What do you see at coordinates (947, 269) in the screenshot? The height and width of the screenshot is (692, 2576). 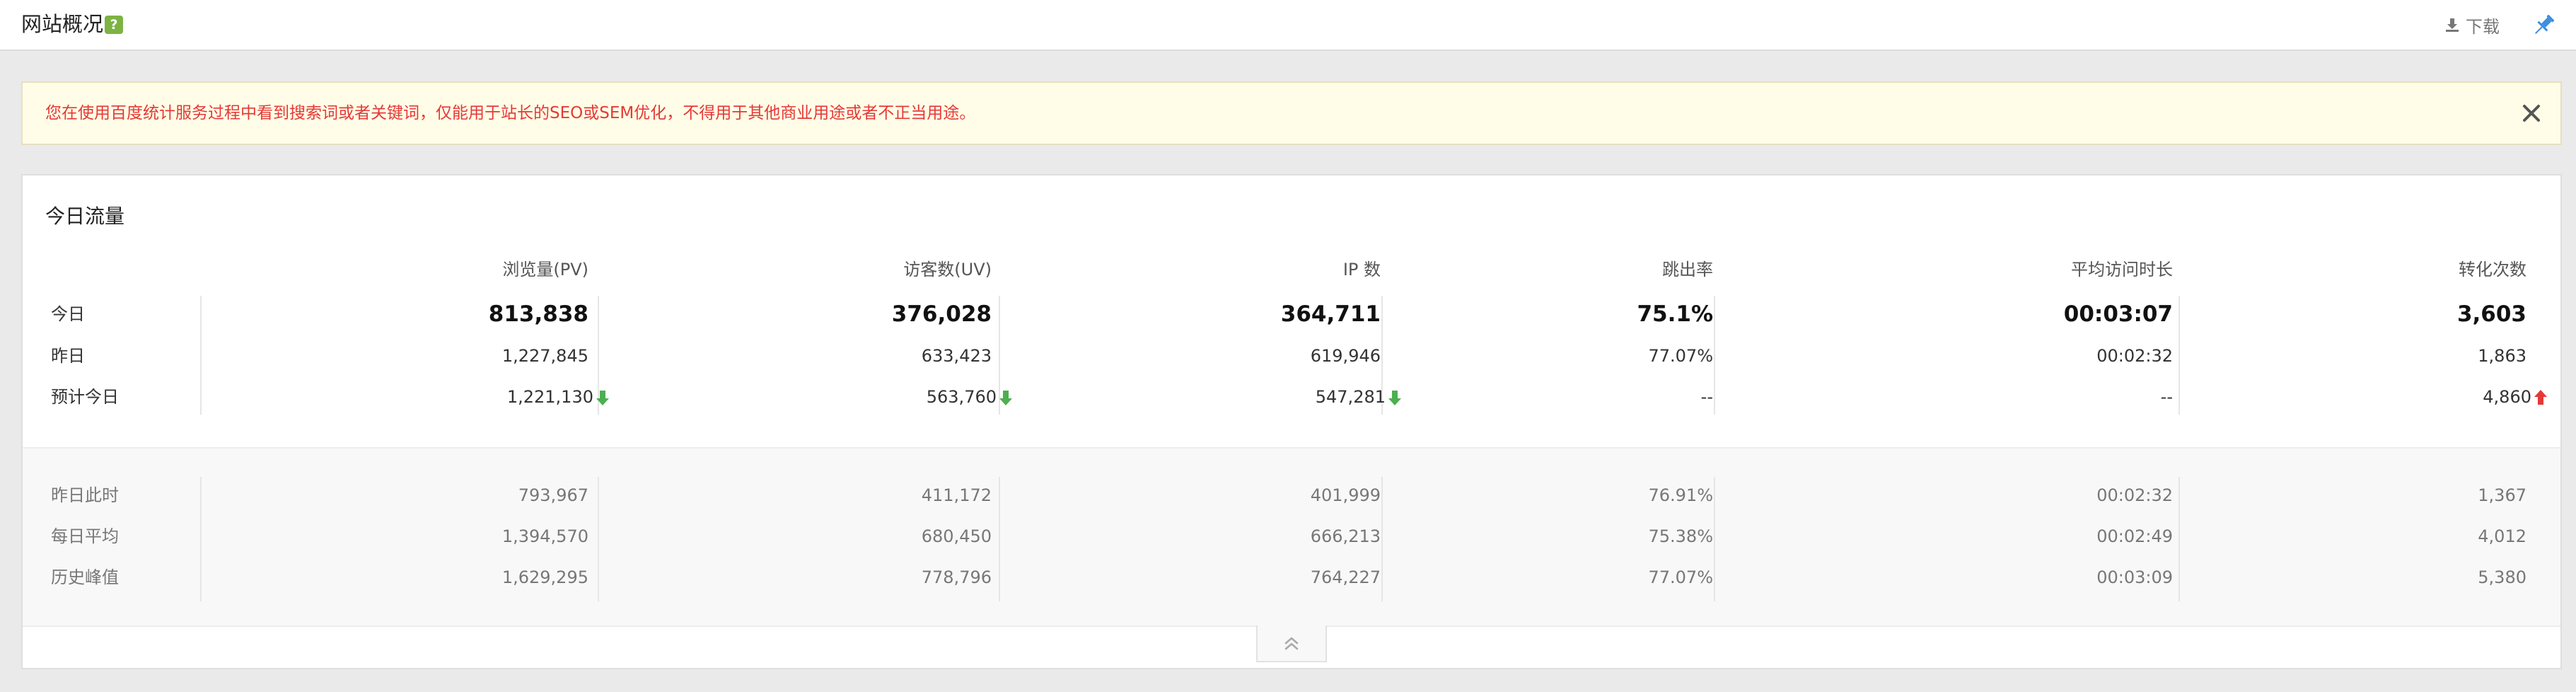 I see `column-header-uv: 访客数(UV)` at bounding box center [947, 269].